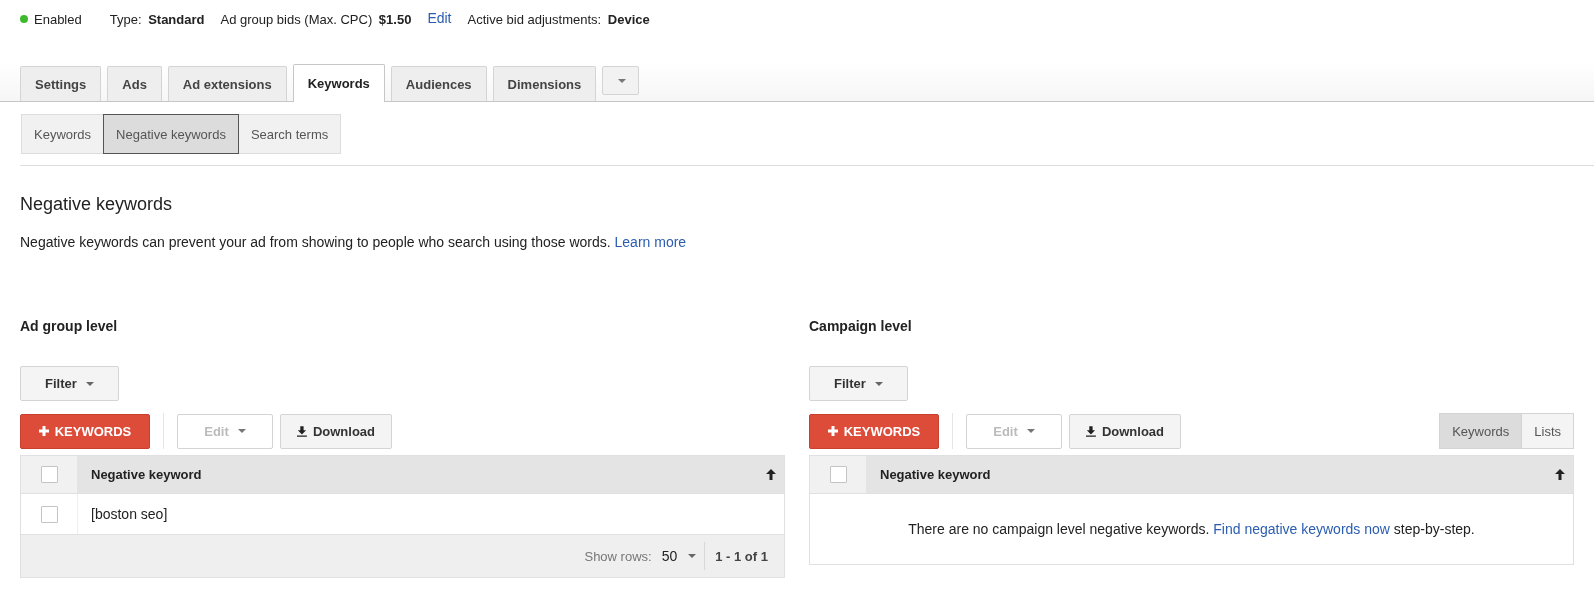 The width and height of the screenshot is (1594, 594). Describe the element at coordinates (134, 83) in the screenshot. I see `tab: Ads` at that location.